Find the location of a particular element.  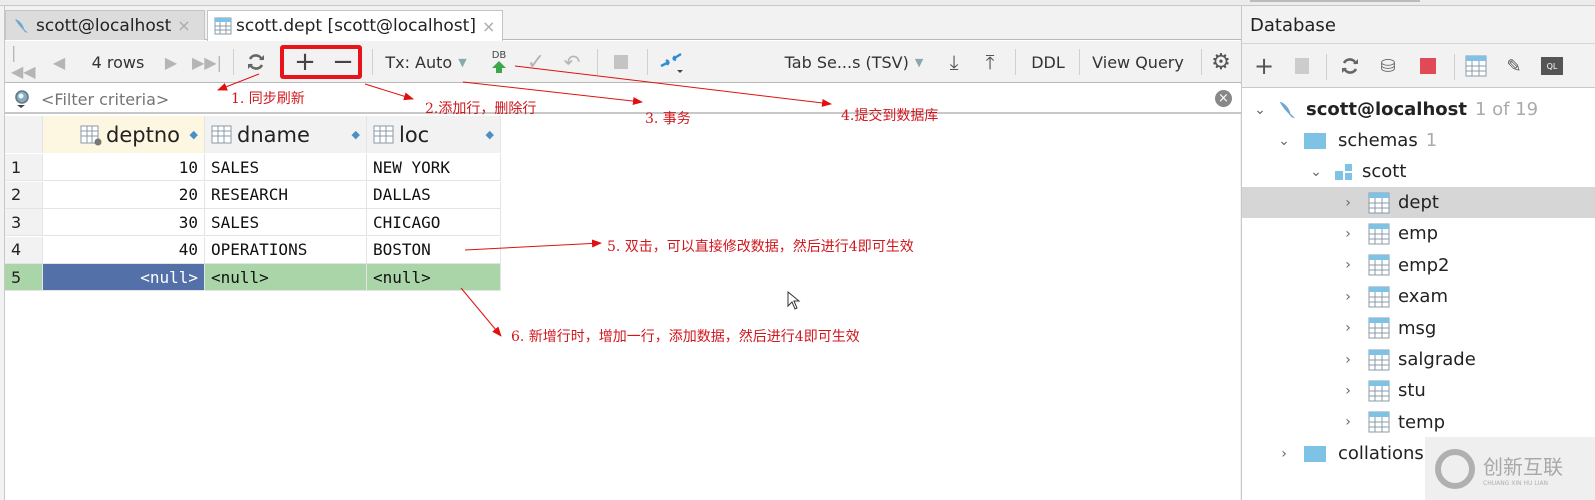

add-datasource-icon: + is located at coordinates (1264, 66).